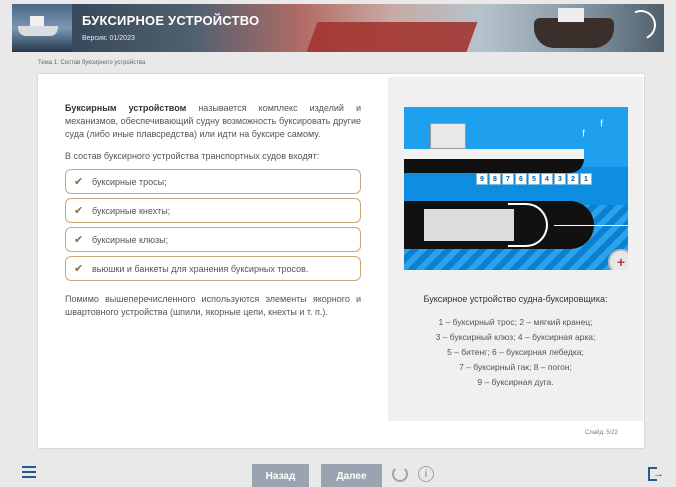 This screenshot has width=676, height=487. What do you see at coordinates (29, 472) in the screenshot?
I see `menu-icon` at bounding box center [29, 472].